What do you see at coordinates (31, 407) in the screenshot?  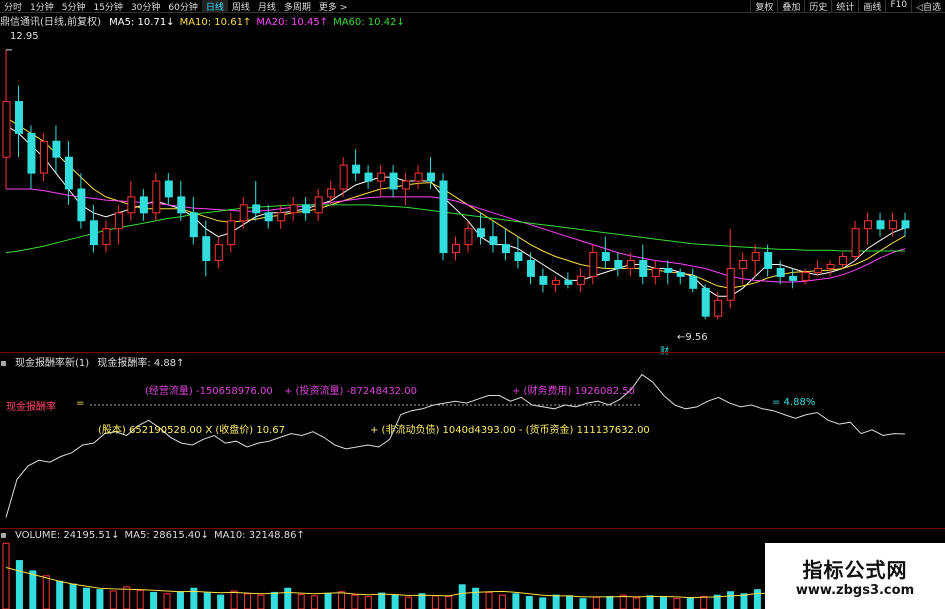 I see `formula-left-label: 现金报酬率` at bounding box center [31, 407].